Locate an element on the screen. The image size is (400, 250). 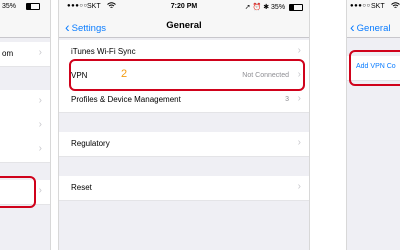
list-item-label: om is located at coordinates (8, 53).